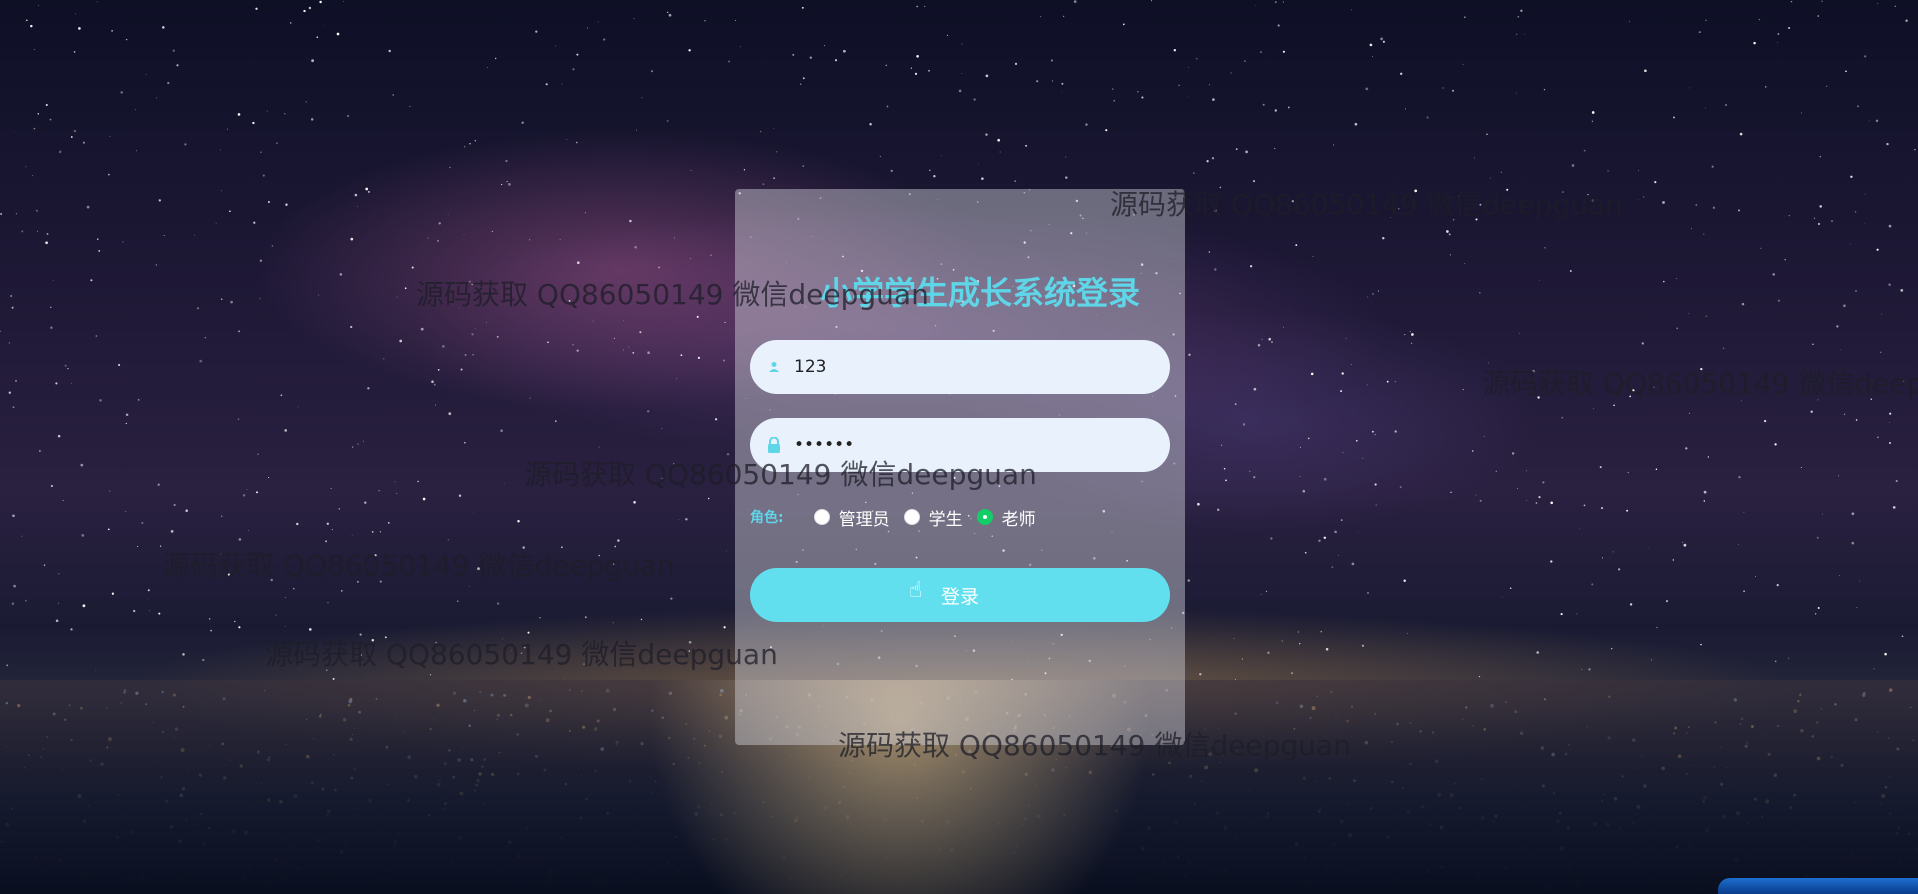 The height and width of the screenshot is (894, 1918). I want to click on login-button: 登录, so click(960, 595).